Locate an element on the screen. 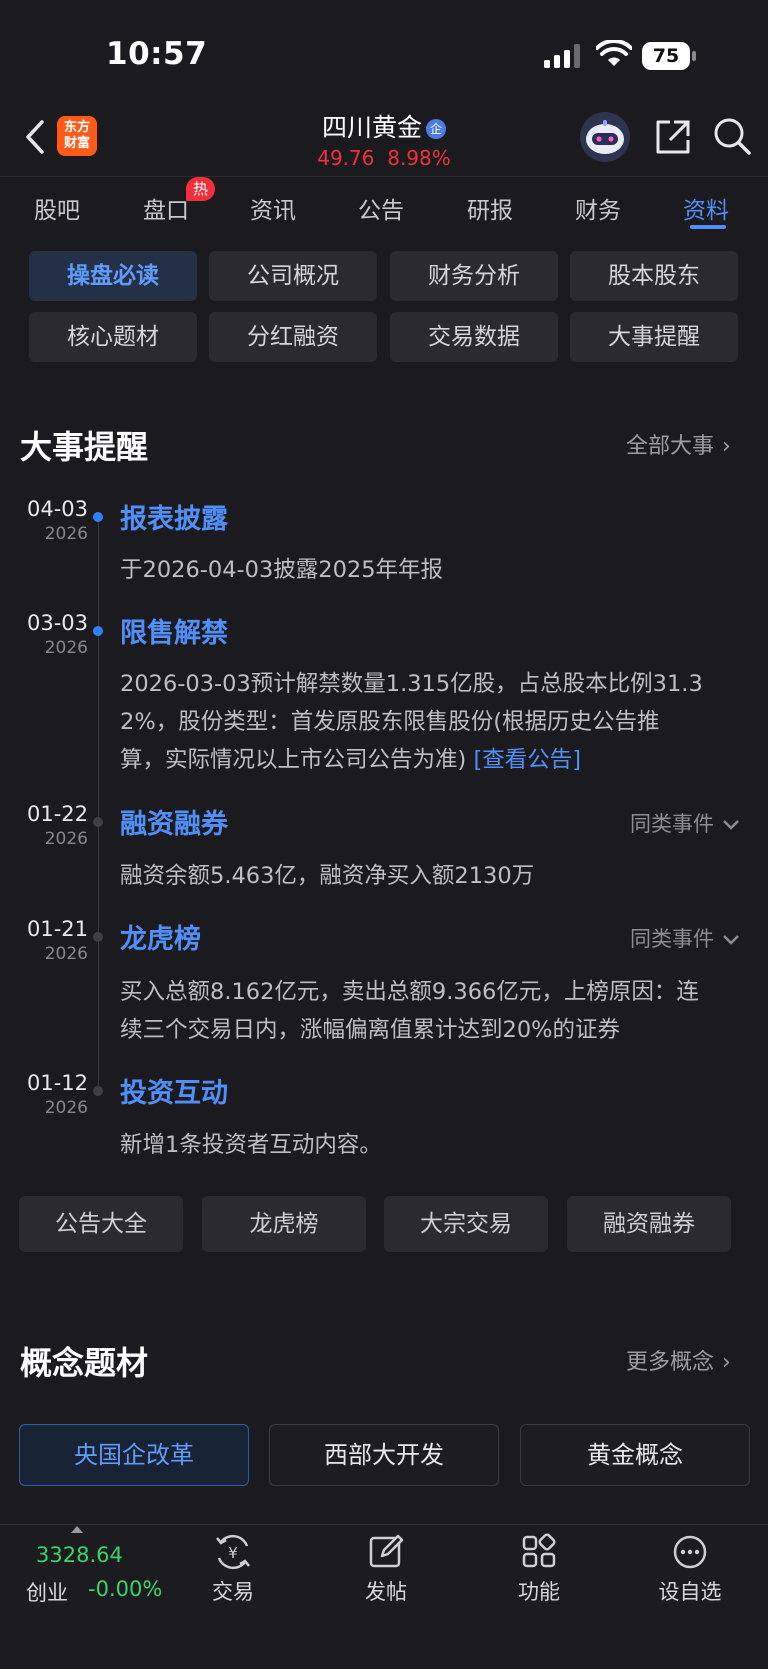 This screenshot has width=768, height=1669. nav-post: 发帖 is located at coordinates (386, 1569).